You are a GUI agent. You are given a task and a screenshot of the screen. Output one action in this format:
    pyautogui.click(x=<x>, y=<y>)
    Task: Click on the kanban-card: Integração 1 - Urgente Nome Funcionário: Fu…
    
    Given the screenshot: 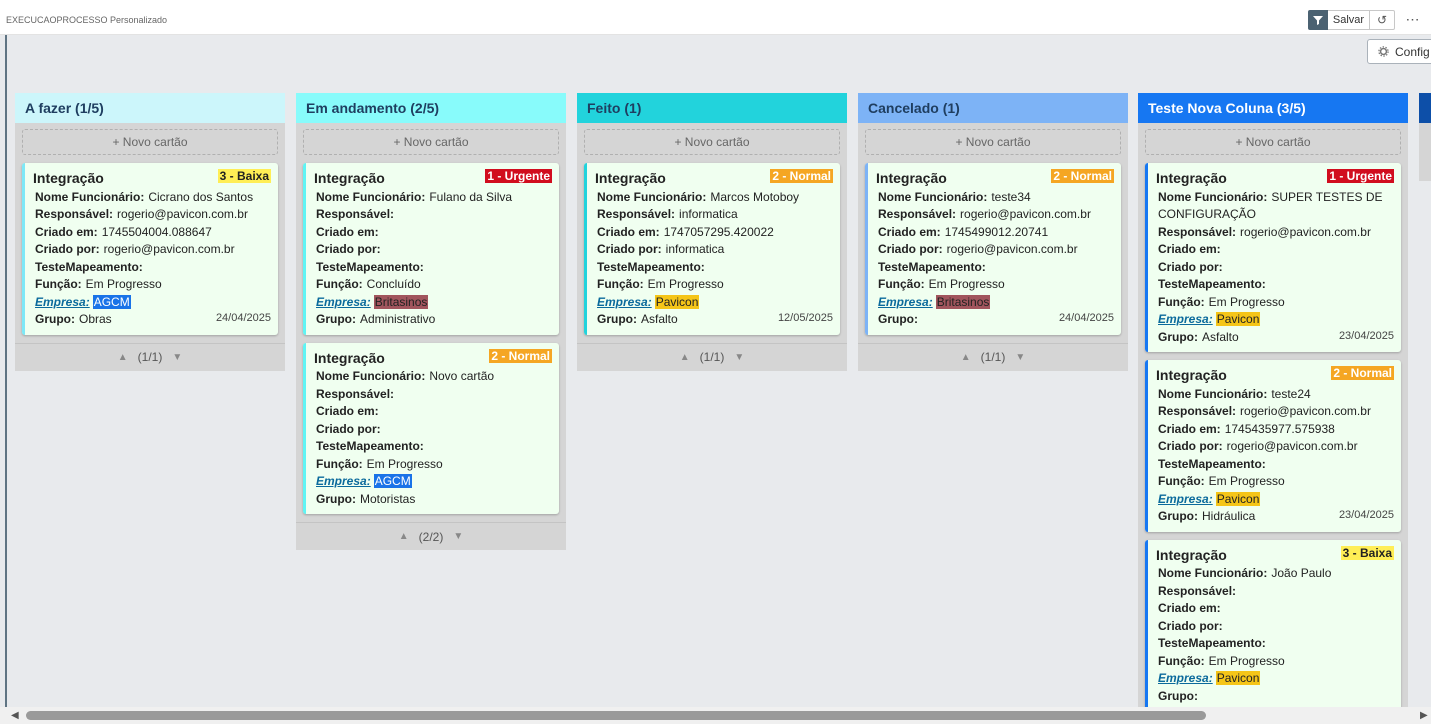 What is the action you would take?
    pyautogui.click(x=431, y=249)
    